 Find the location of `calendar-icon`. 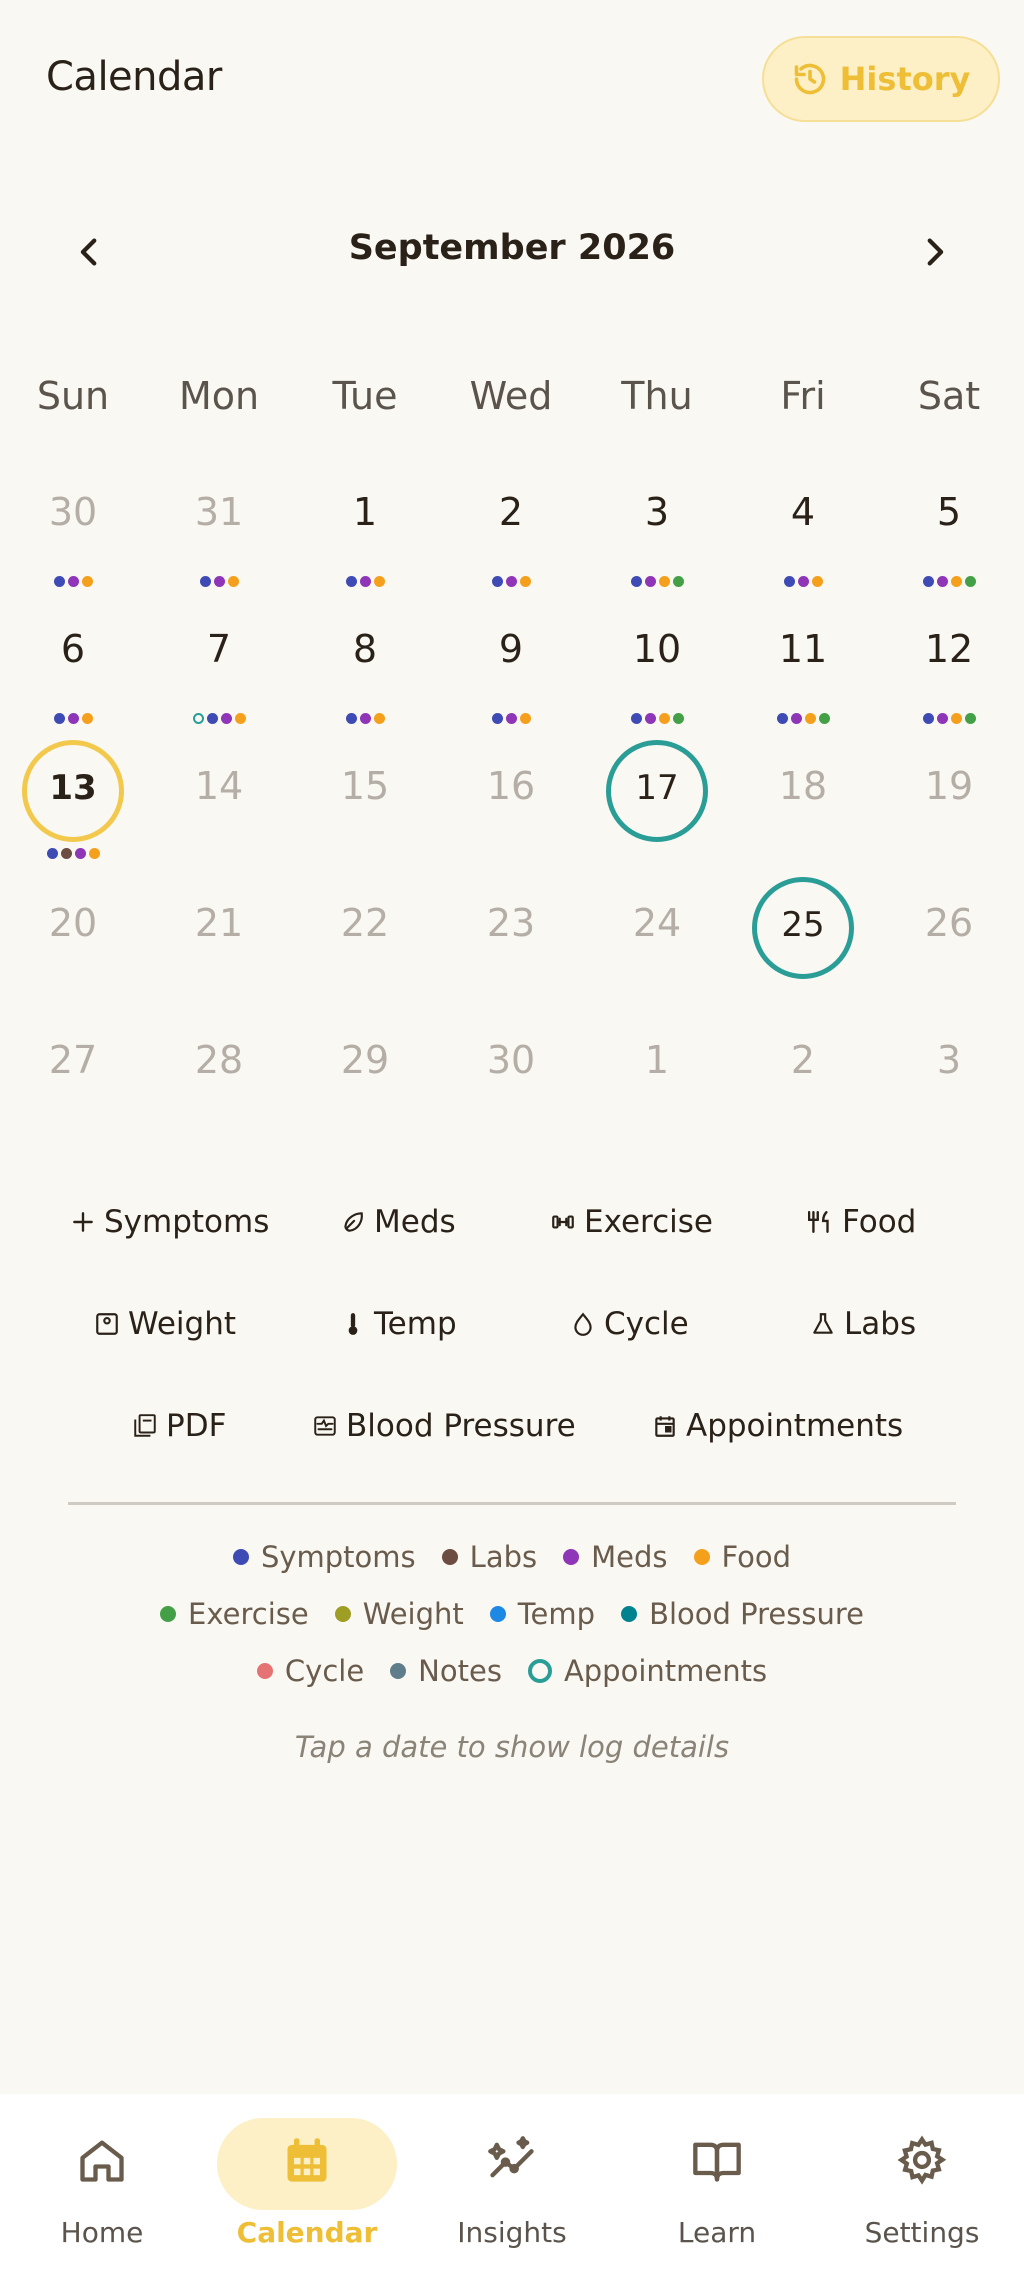

calendar-icon is located at coordinates (665, 1426).